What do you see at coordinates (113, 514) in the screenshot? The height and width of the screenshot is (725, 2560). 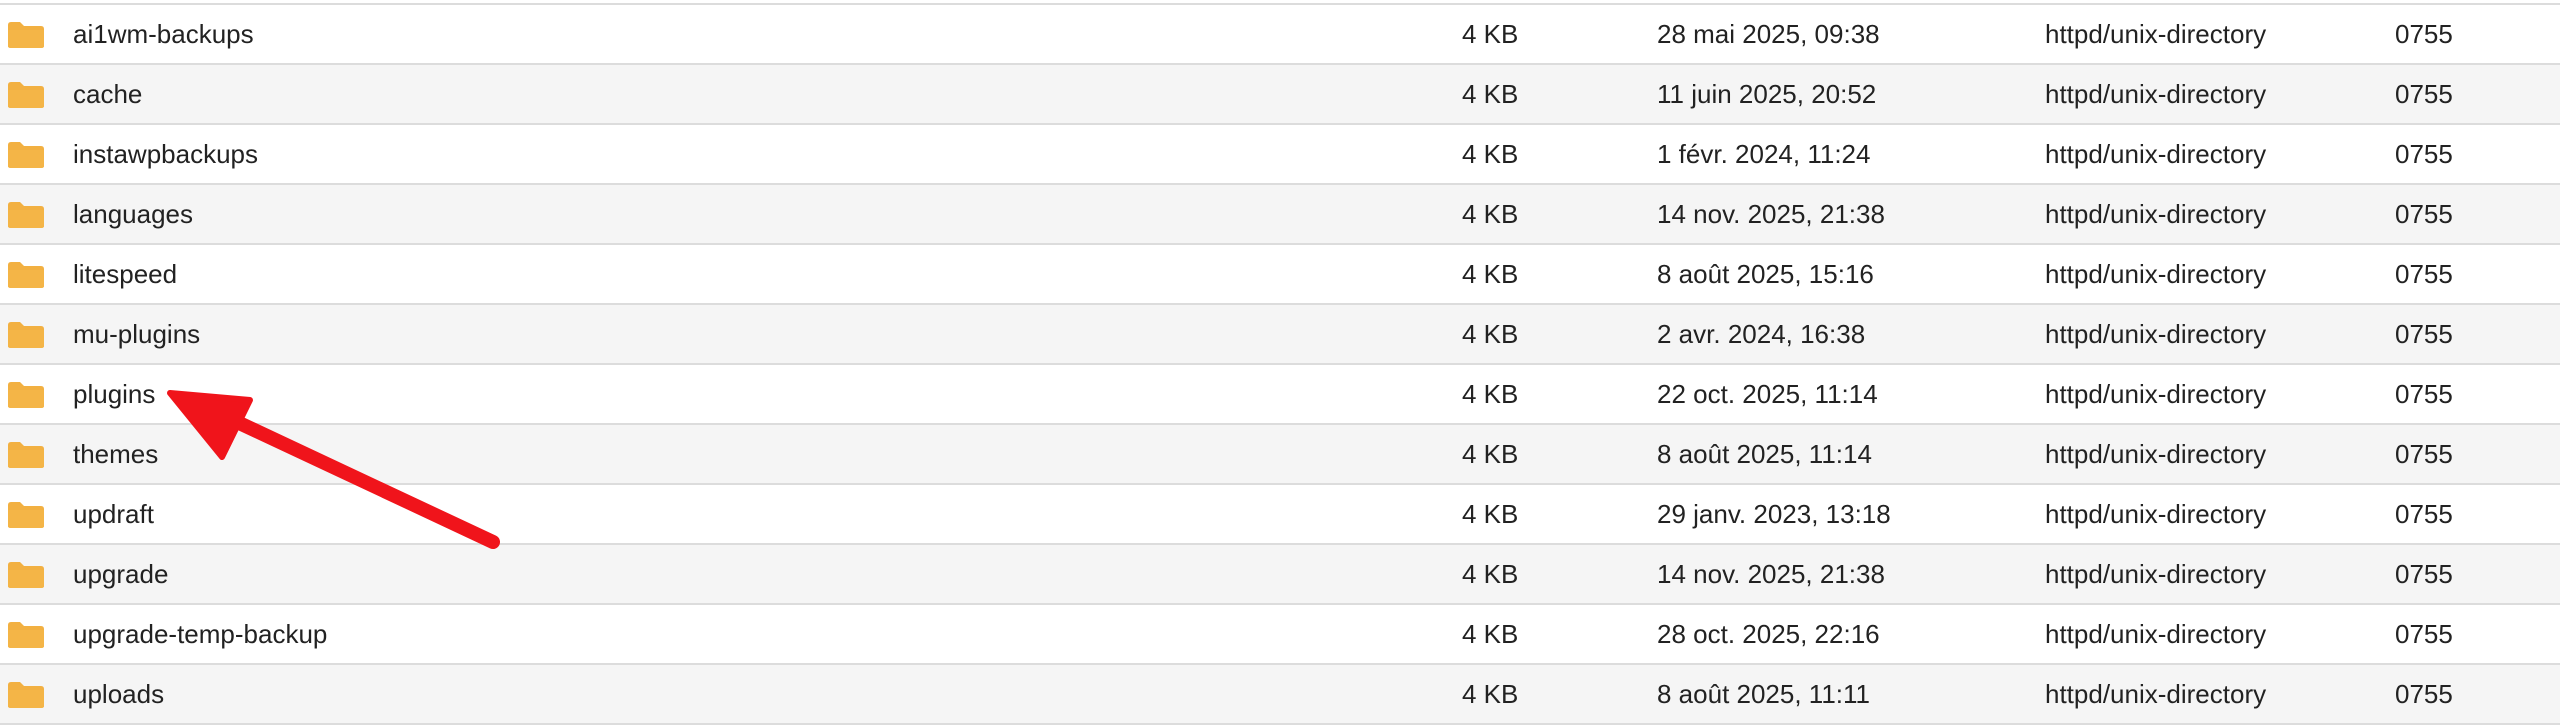 I see `file-name: updraft` at bounding box center [113, 514].